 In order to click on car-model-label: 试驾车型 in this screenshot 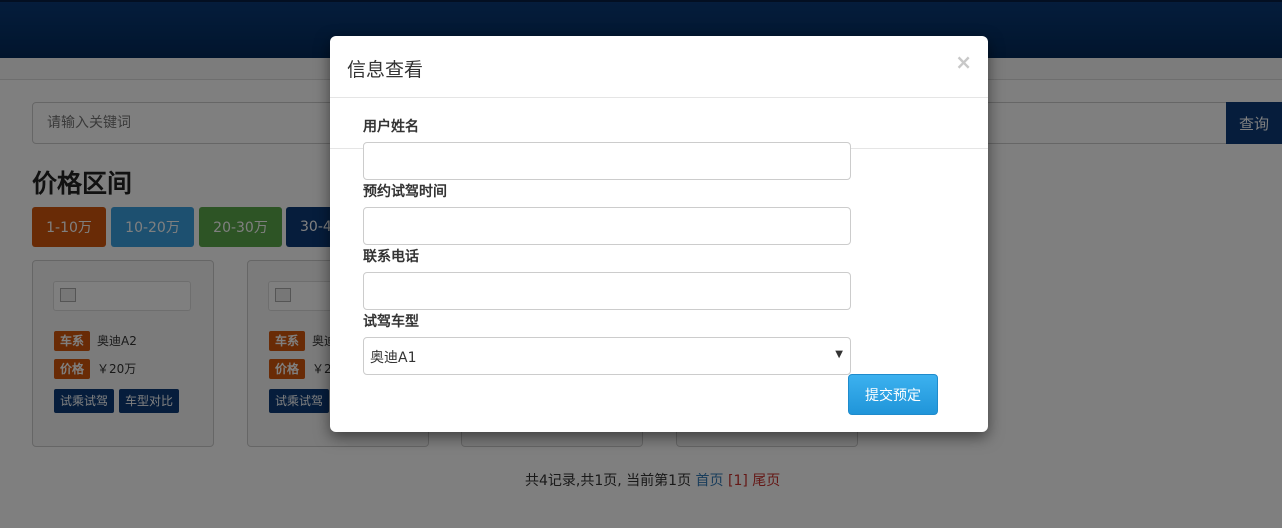, I will do `click(391, 322)`.